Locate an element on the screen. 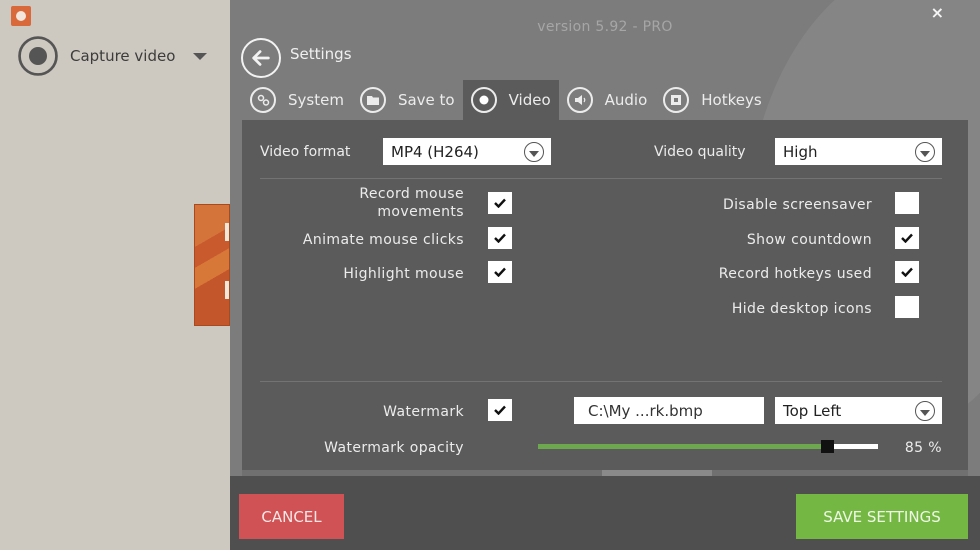 The width and height of the screenshot is (980, 550). watermark-file-input: C:\My ...rk.bmp is located at coordinates (669, 410).